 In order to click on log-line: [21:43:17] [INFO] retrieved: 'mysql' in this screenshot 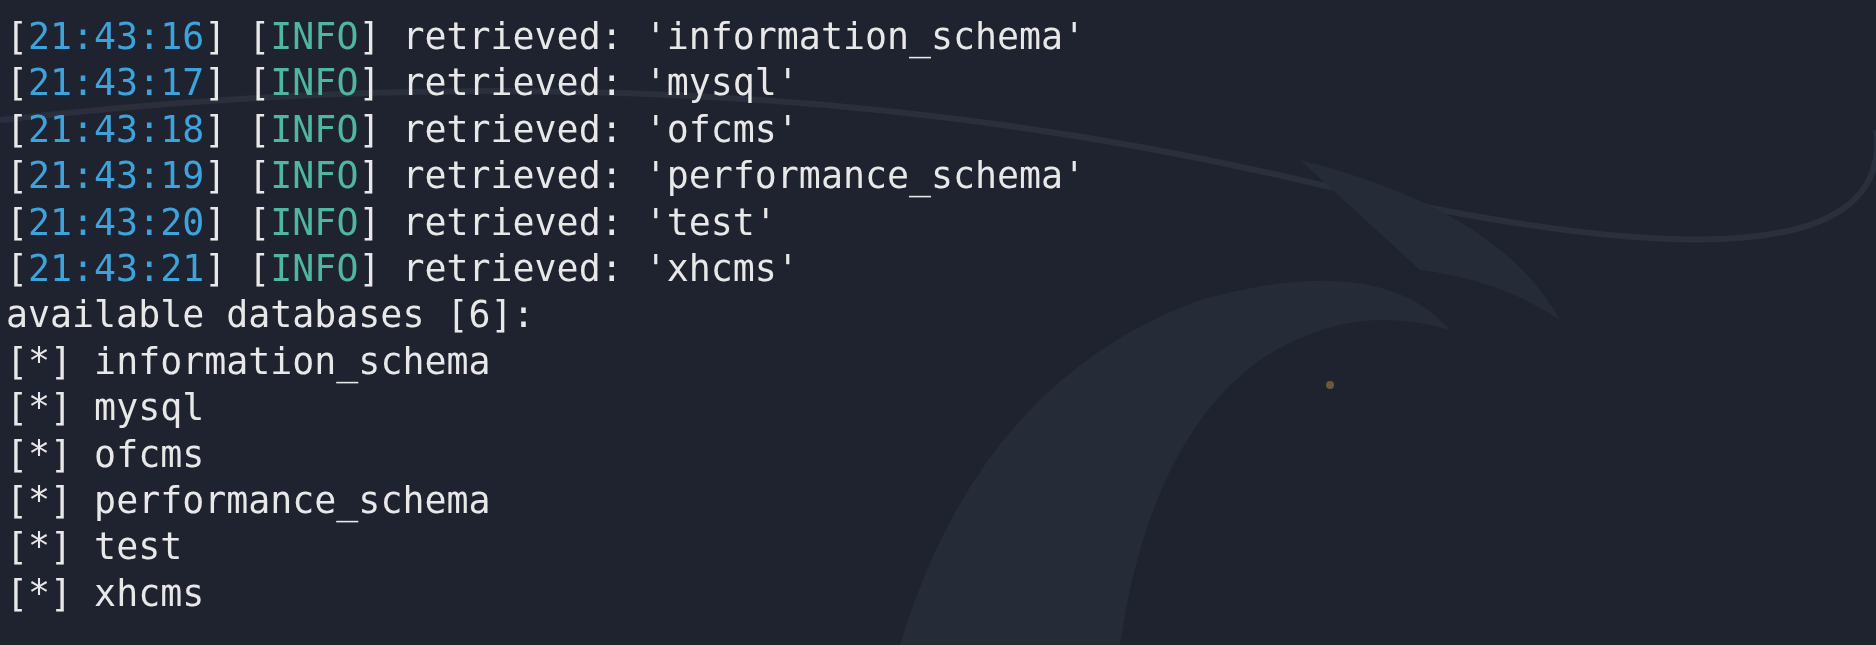, I will do `click(403, 83)`.